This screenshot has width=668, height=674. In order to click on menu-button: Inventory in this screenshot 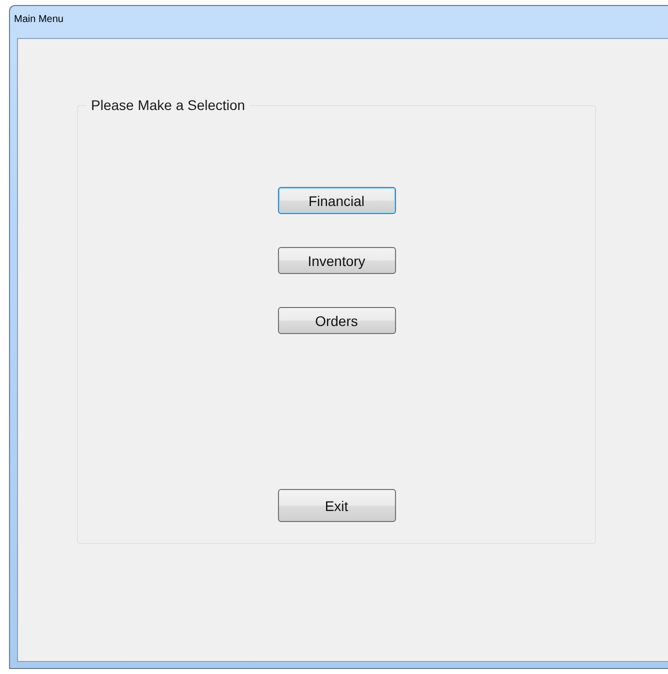, I will do `click(337, 260)`.